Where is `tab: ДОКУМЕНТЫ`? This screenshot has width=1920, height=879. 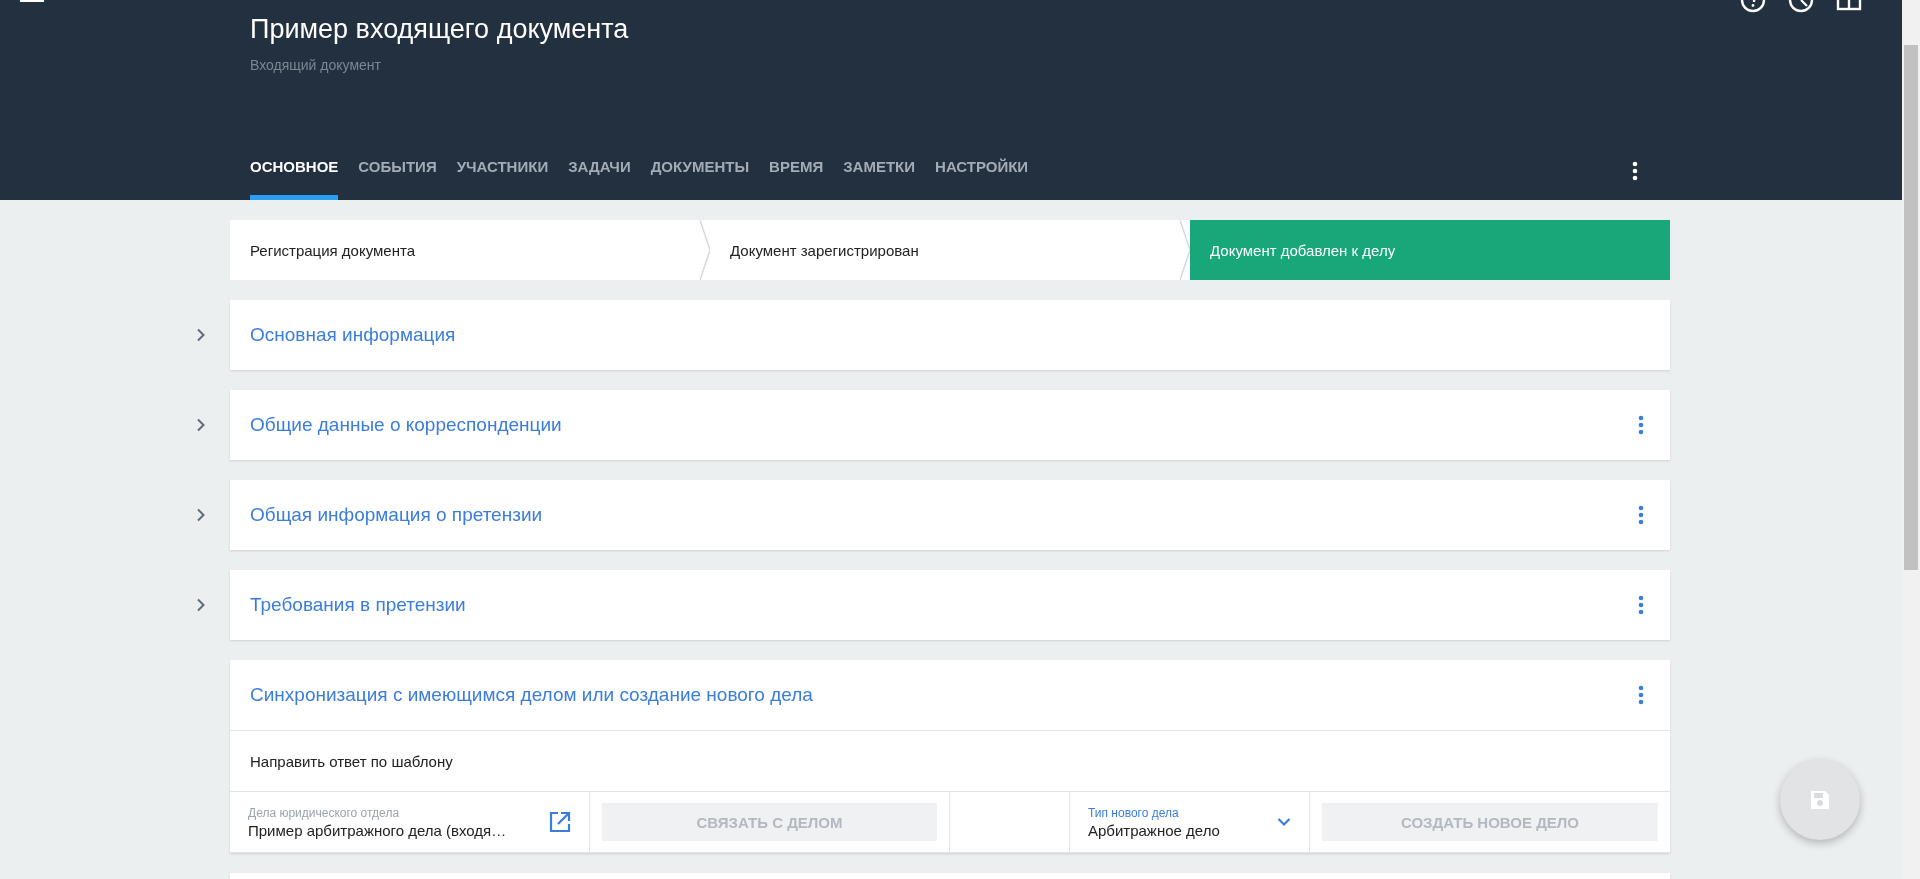 tab: ДОКУМЕНТЫ is located at coordinates (700, 171).